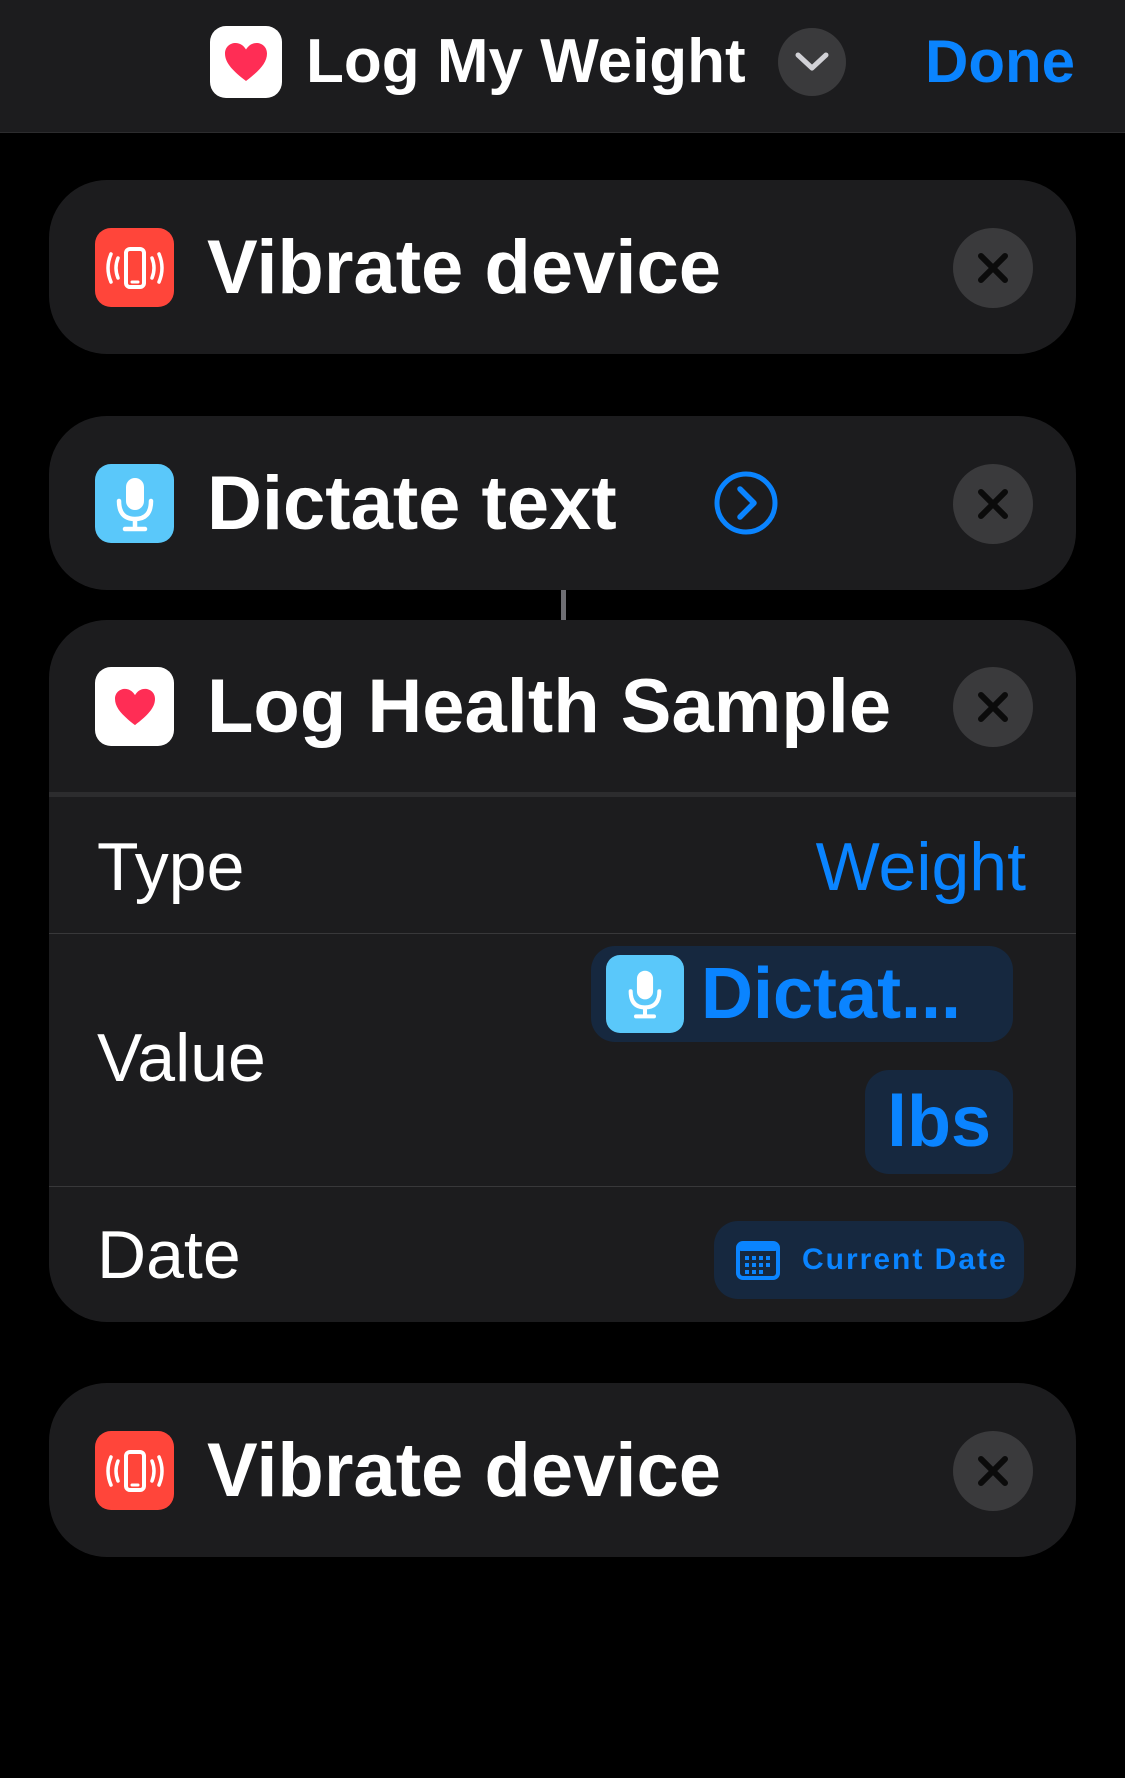 The width and height of the screenshot is (1125, 1778). What do you see at coordinates (758, 1260) in the screenshot?
I see `calendar-icon` at bounding box center [758, 1260].